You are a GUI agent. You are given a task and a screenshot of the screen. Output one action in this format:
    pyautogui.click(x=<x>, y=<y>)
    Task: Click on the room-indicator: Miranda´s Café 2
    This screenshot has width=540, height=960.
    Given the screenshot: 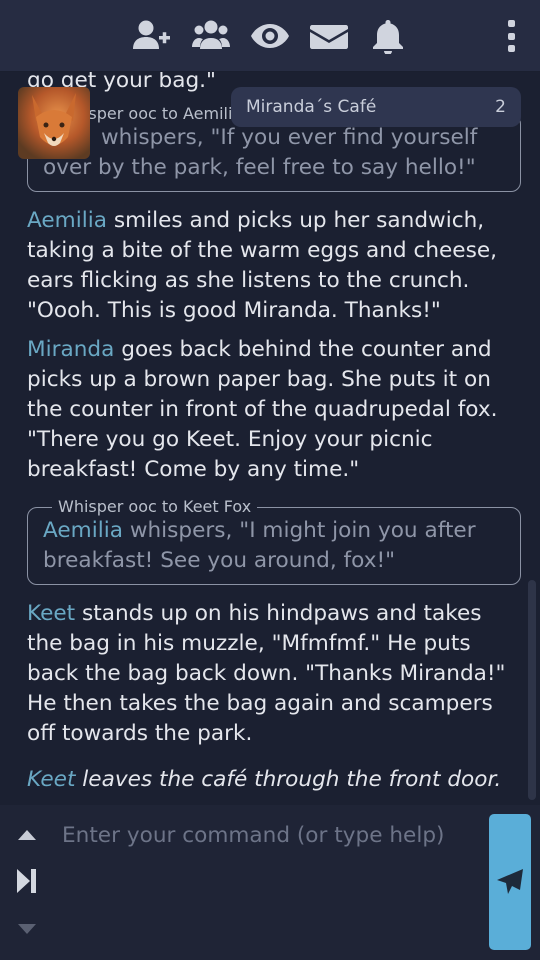 What is the action you would take?
    pyautogui.click(x=376, y=107)
    